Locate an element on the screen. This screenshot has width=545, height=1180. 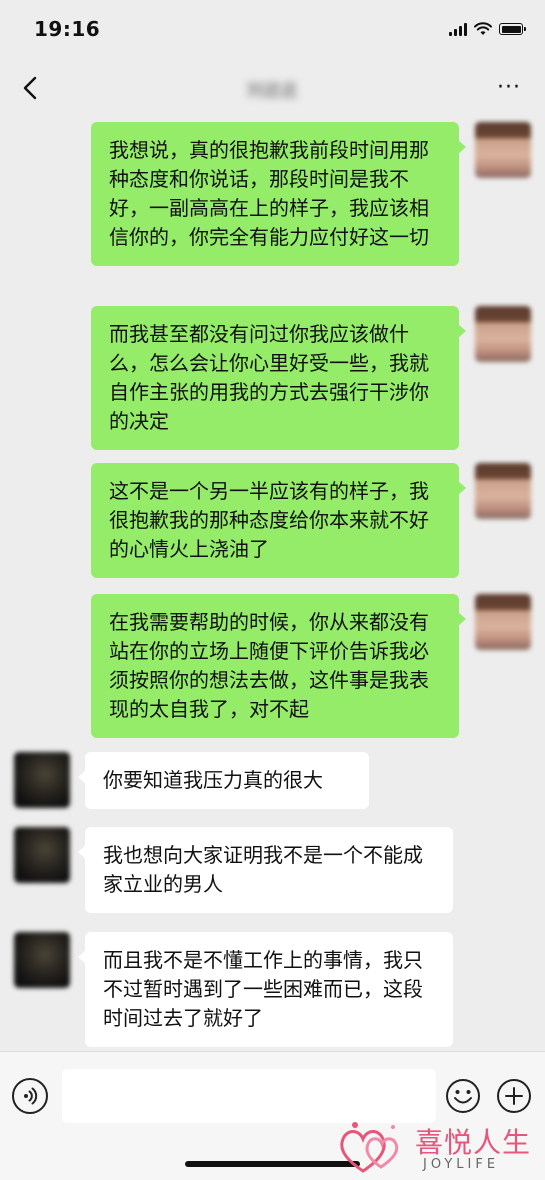
back-button is located at coordinates (32, 88).